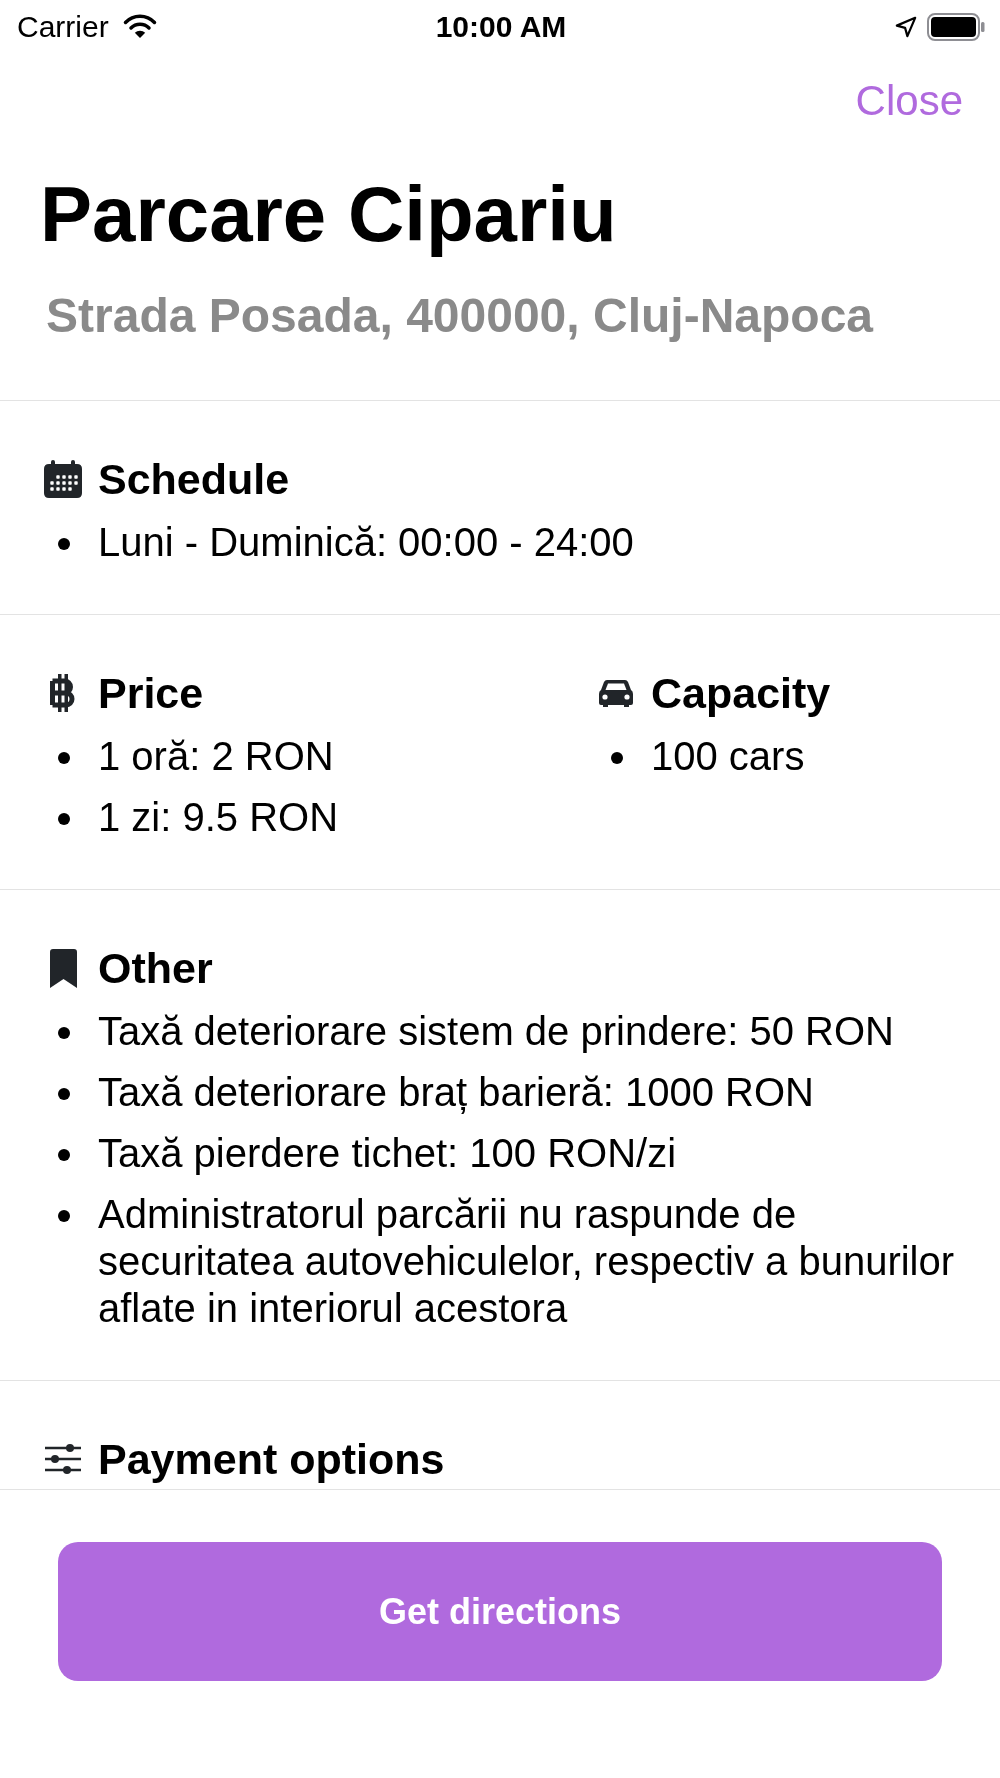 The image size is (1000, 1778). What do you see at coordinates (460, 316) in the screenshot?
I see `address-text: Strada Posada, 400000, Cluj-Napoca` at bounding box center [460, 316].